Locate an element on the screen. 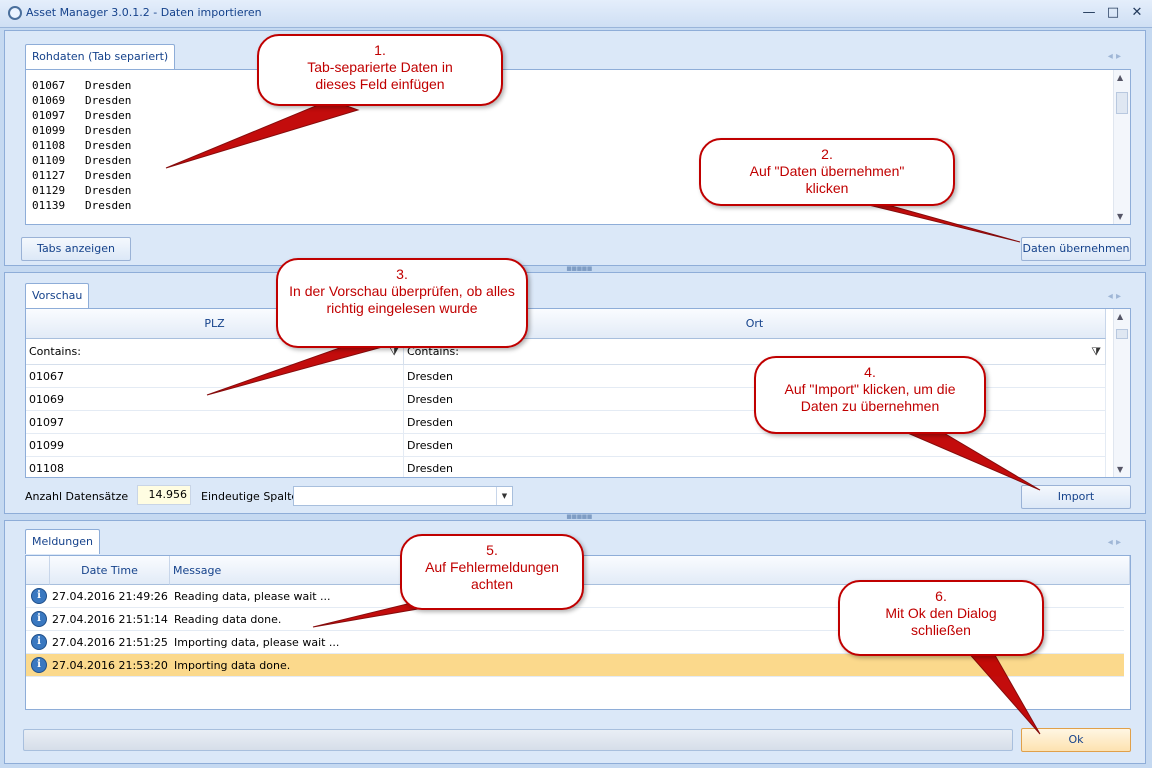 This screenshot has width=1152, height=768. callout-text: Auf Fehlermeldungen achten is located at coordinates (492, 575).